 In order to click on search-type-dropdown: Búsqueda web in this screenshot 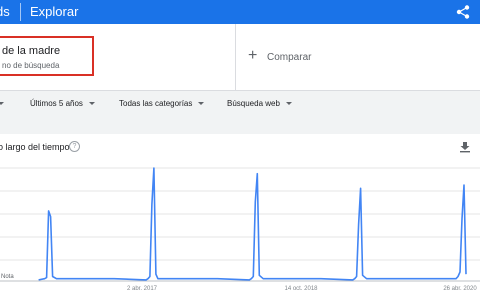, I will do `click(259, 103)`.